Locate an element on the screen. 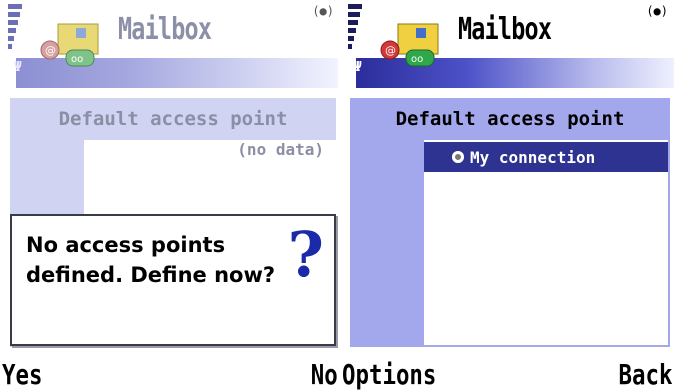  dialog-message: No access points defined. Define now? is located at coordinates (151, 260).